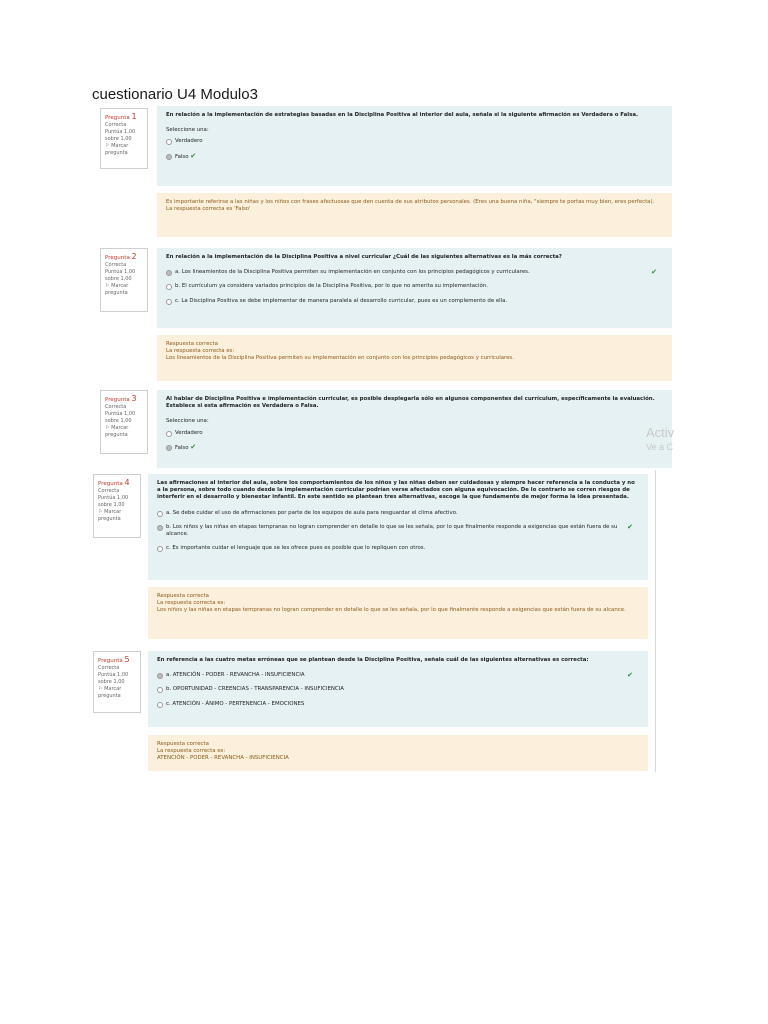 This screenshot has height=1024, width=768. I want to click on question-number-label: Pregunta 1, so click(121, 117).